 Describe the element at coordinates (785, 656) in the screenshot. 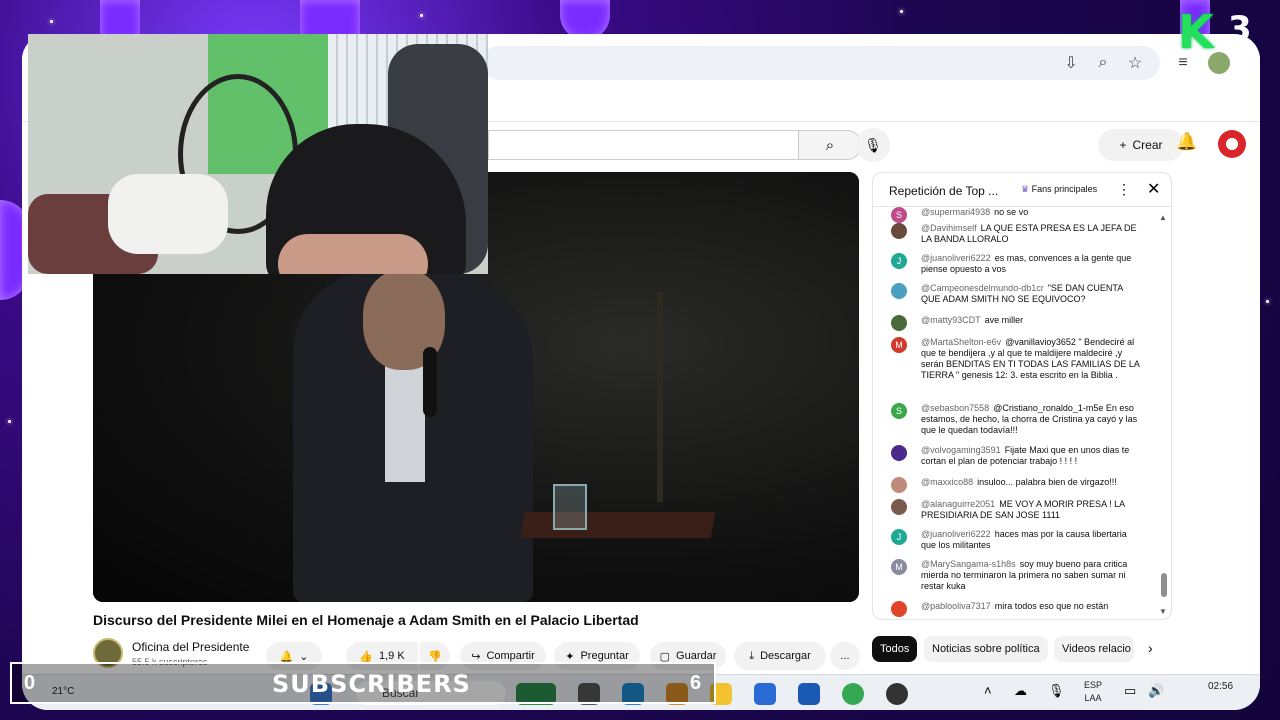

I see `download-label: Descargar` at that location.